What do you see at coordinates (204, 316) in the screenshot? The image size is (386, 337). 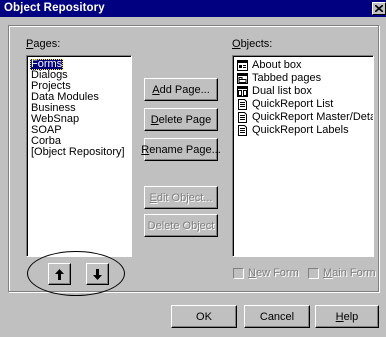 I see `ok-button: OK` at bounding box center [204, 316].